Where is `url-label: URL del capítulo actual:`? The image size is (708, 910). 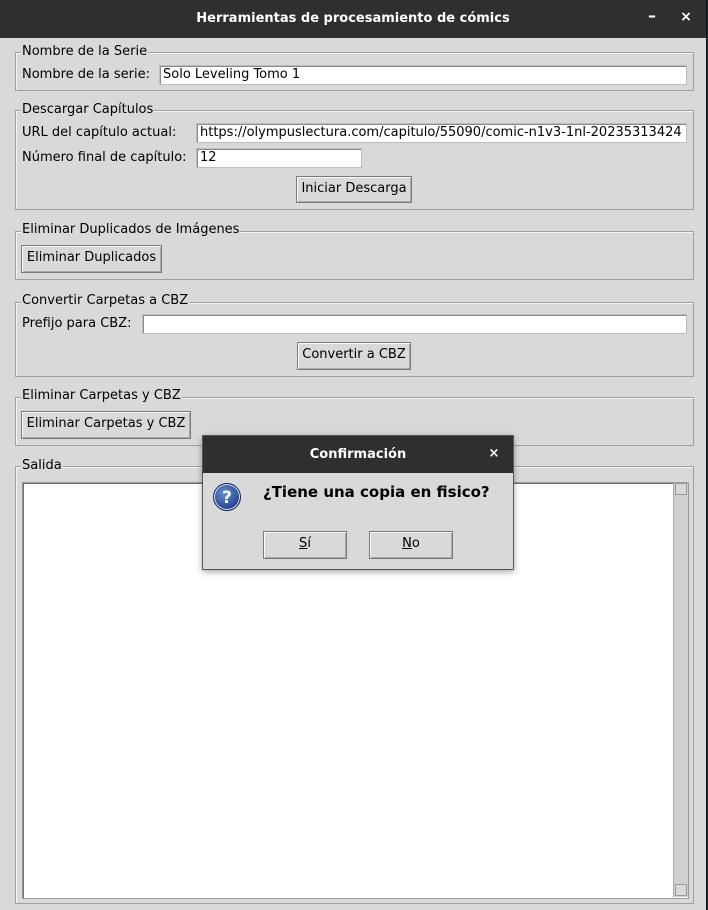 url-label: URL del capítulo actual: is located at coordinates (99, 132).